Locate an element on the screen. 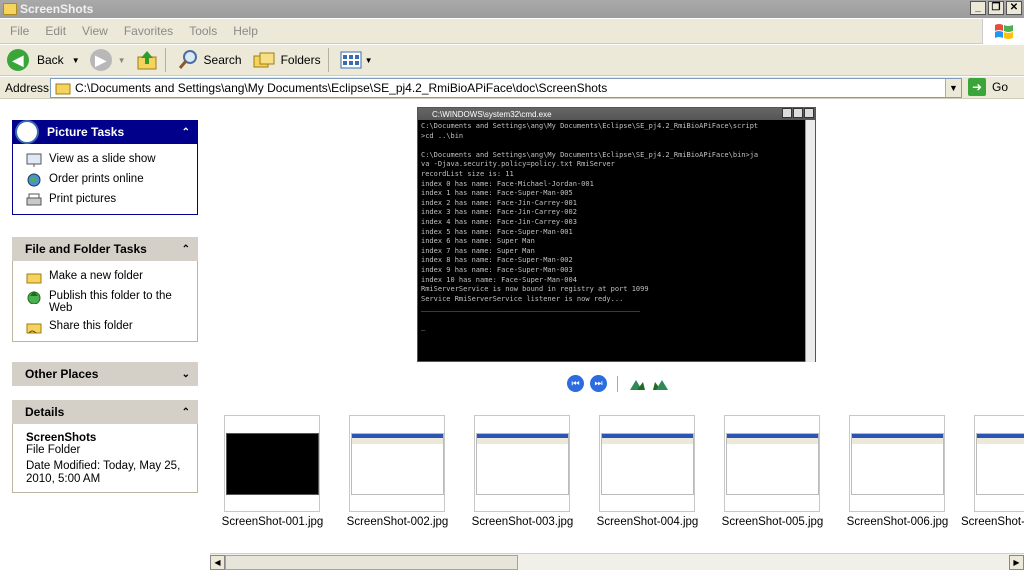 The image size is (1024, 574). cmd-scrollbar is located at coordinates (810, 241).